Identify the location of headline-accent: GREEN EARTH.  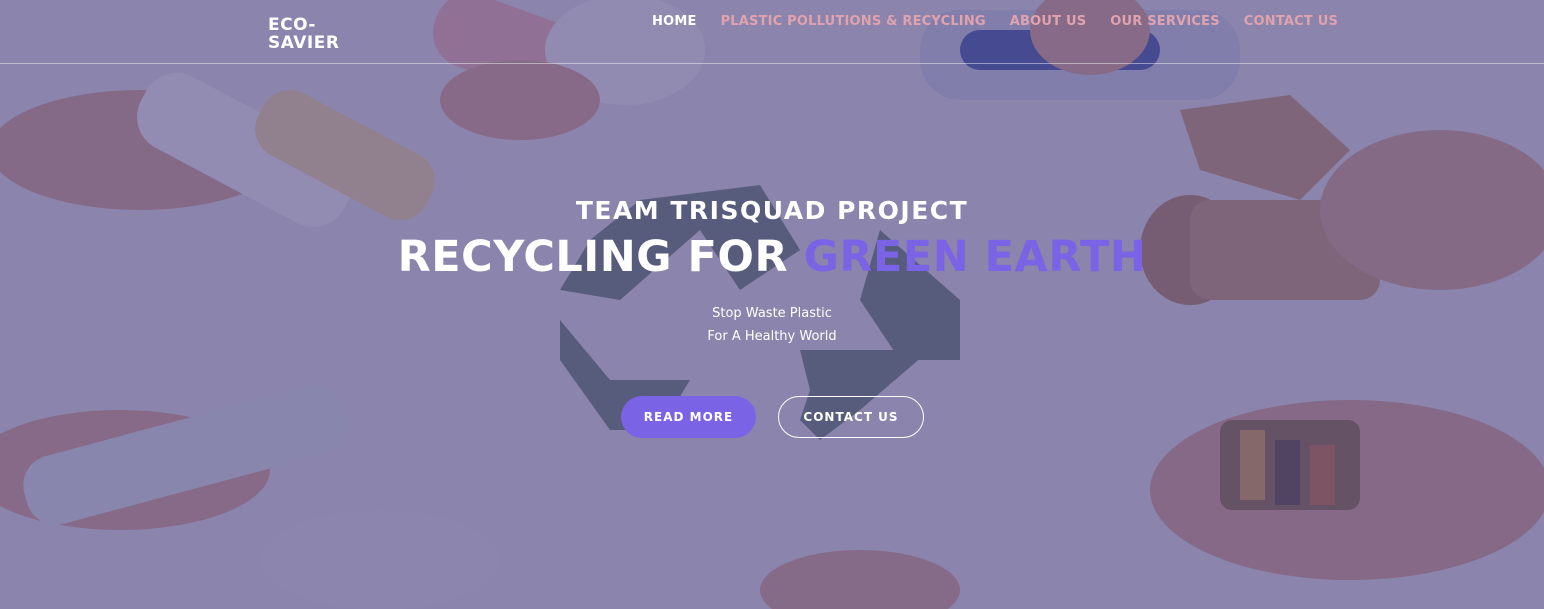
(975, 257).